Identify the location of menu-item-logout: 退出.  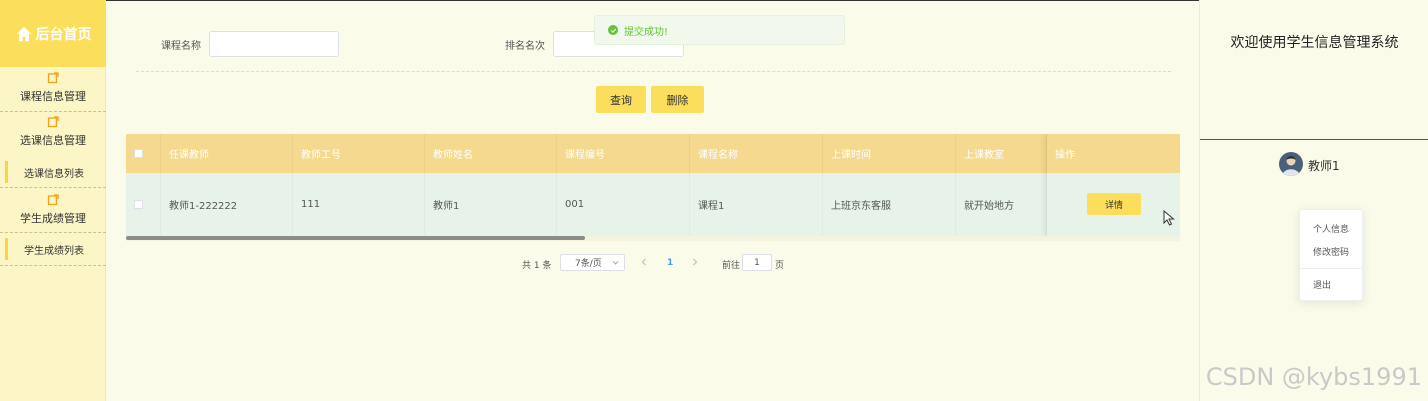
(1322, 284).